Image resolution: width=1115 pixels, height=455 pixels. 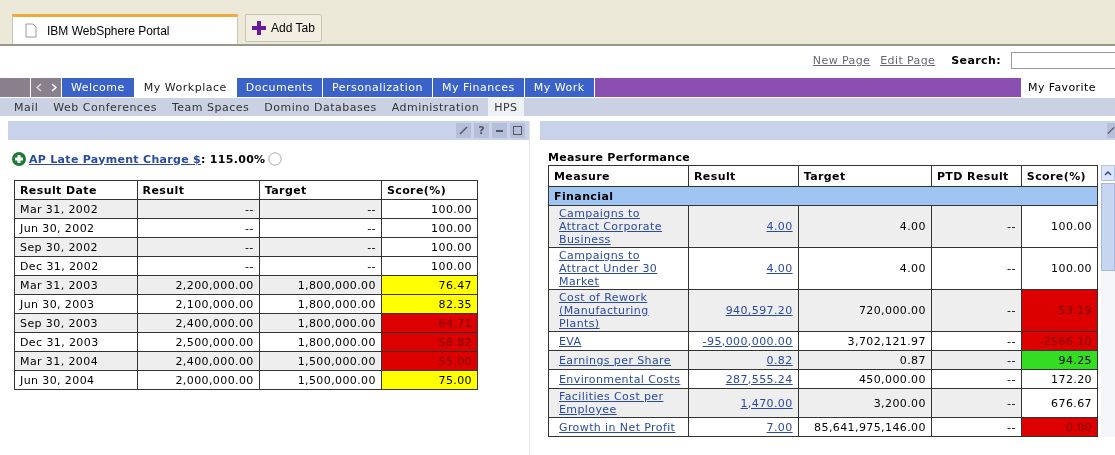 What do you see at coordinates (76, 342) in the screenshot?
I see `table-cell: Dec 31, 2003` at bounding box center [76, 342].